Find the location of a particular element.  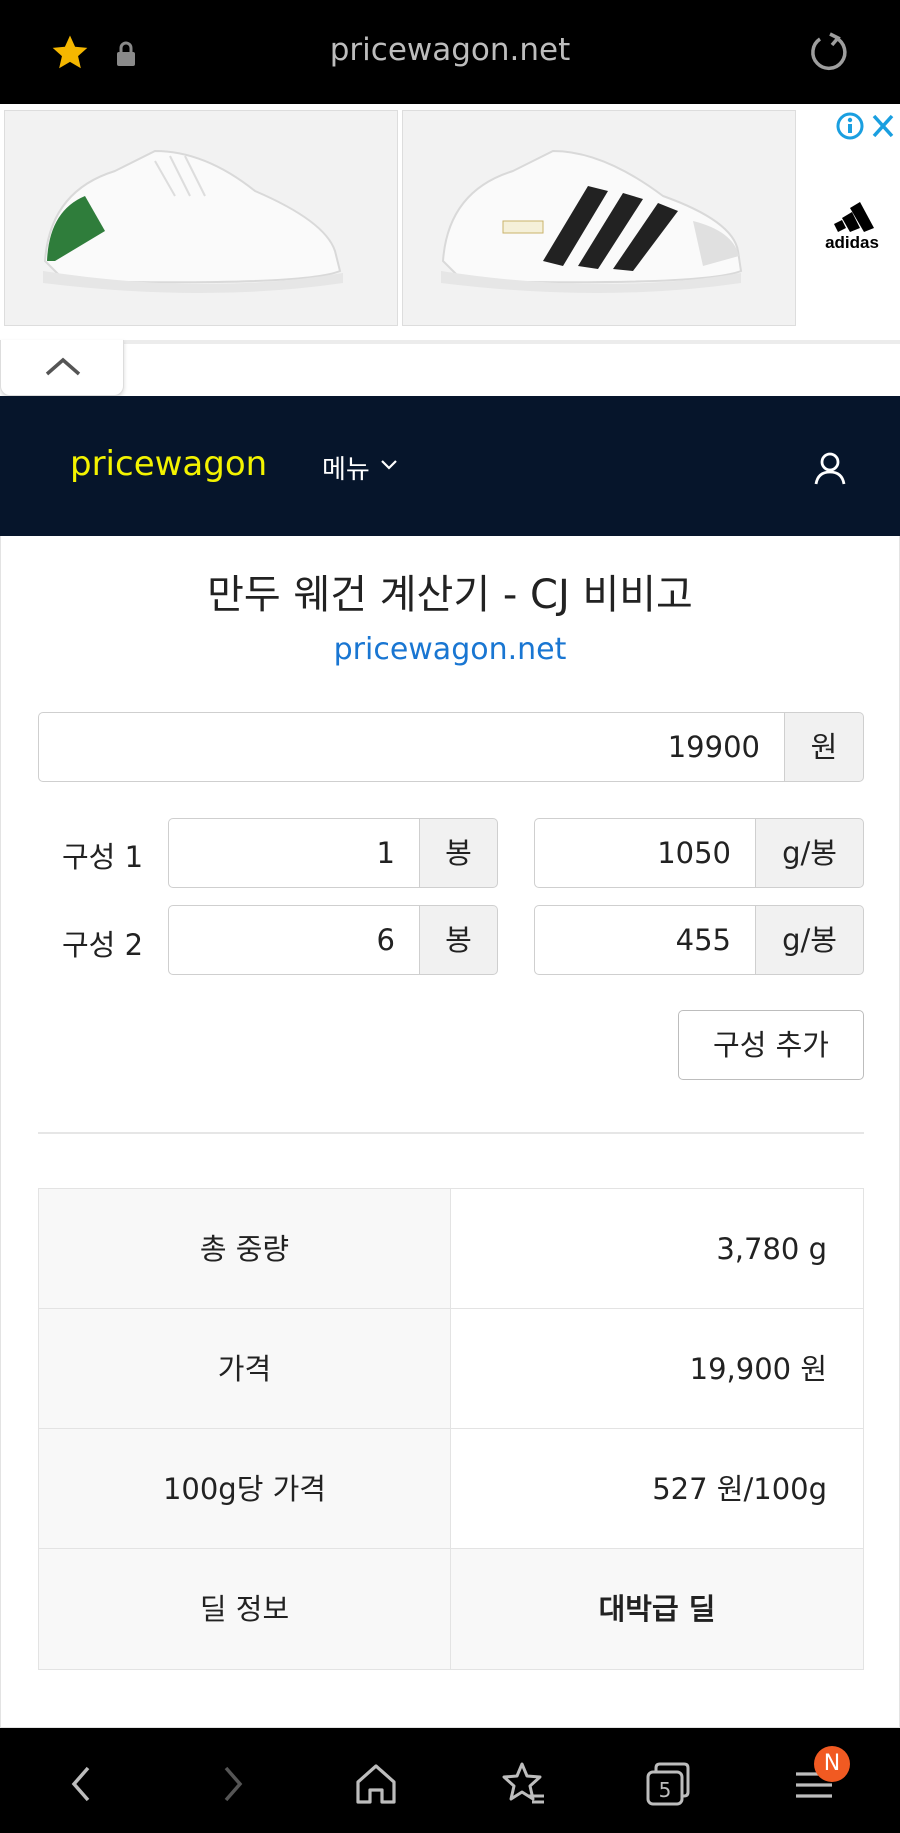

config-row-1-count-unit: 봉 is located at coordinates (459, 853).